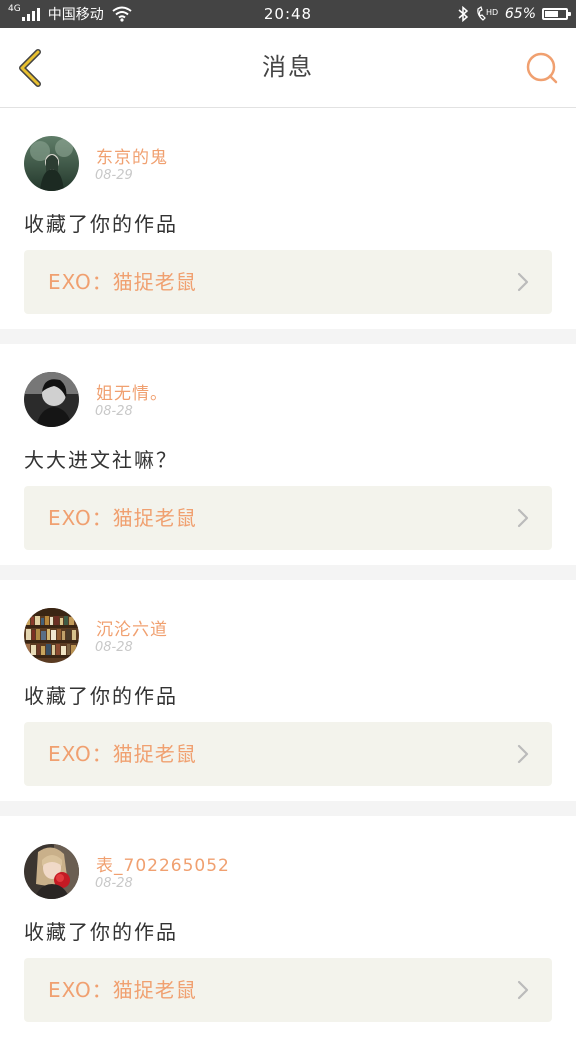 The image size is (576, 1037). I want to click on status-right: HD 65%, so click(514, 14).